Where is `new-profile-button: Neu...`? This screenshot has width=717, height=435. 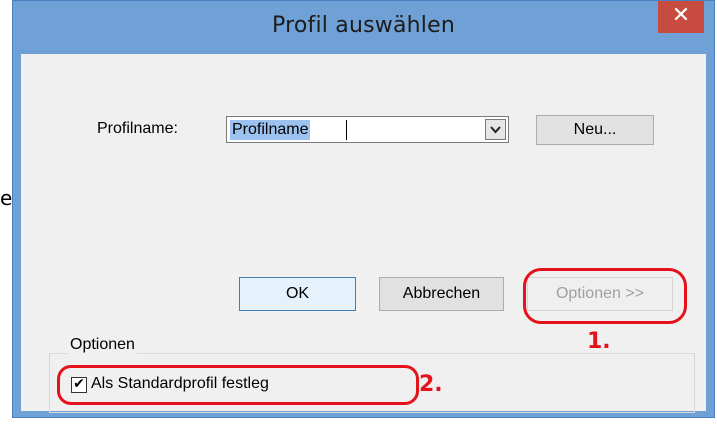 new-profile-button: Neu... is located at coordinates (595, 130).